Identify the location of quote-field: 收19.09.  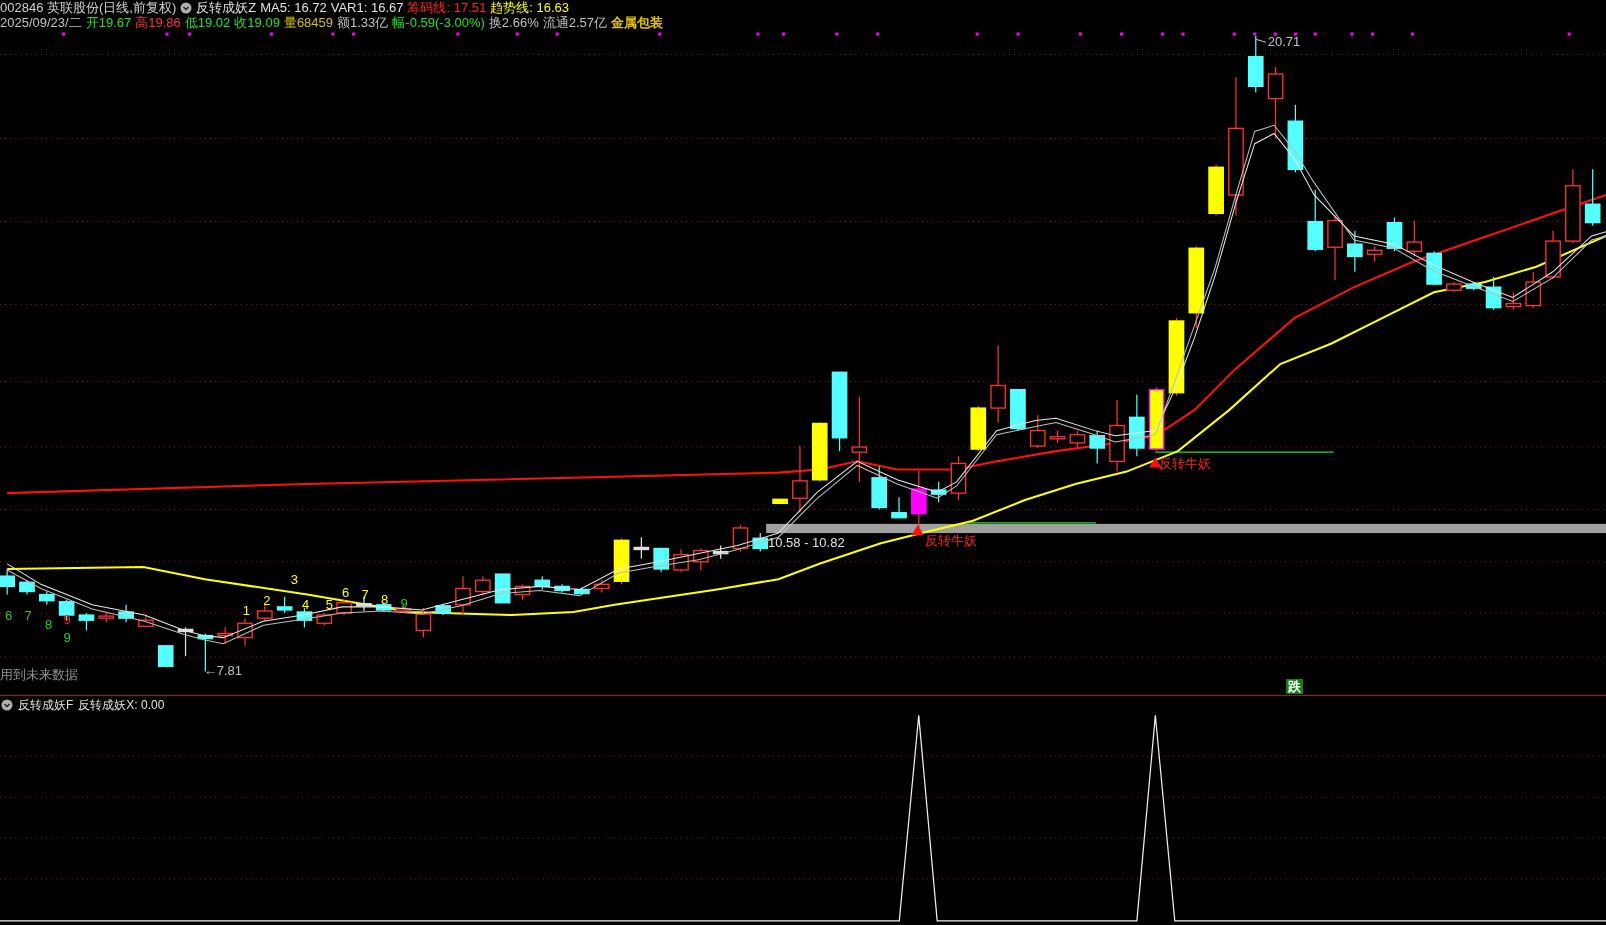
(257, 22).